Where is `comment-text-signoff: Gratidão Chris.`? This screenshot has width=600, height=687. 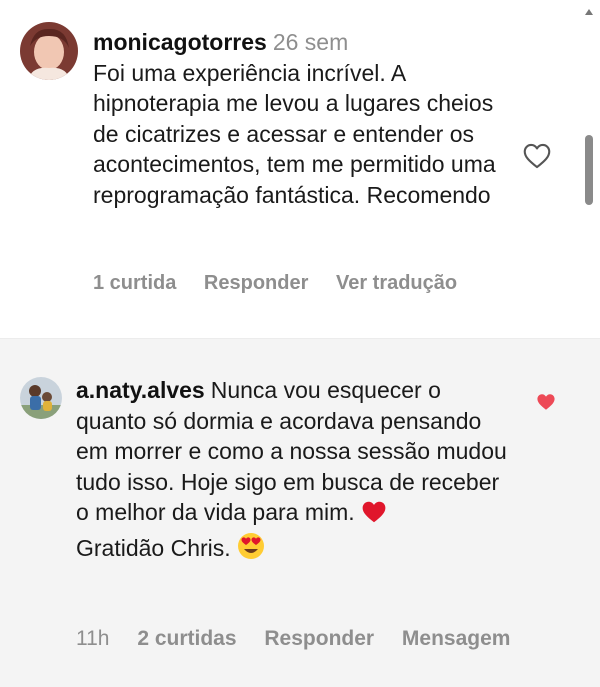 comment-text-signoff: Gratidão Chris. is located at coordinates (153, 547).